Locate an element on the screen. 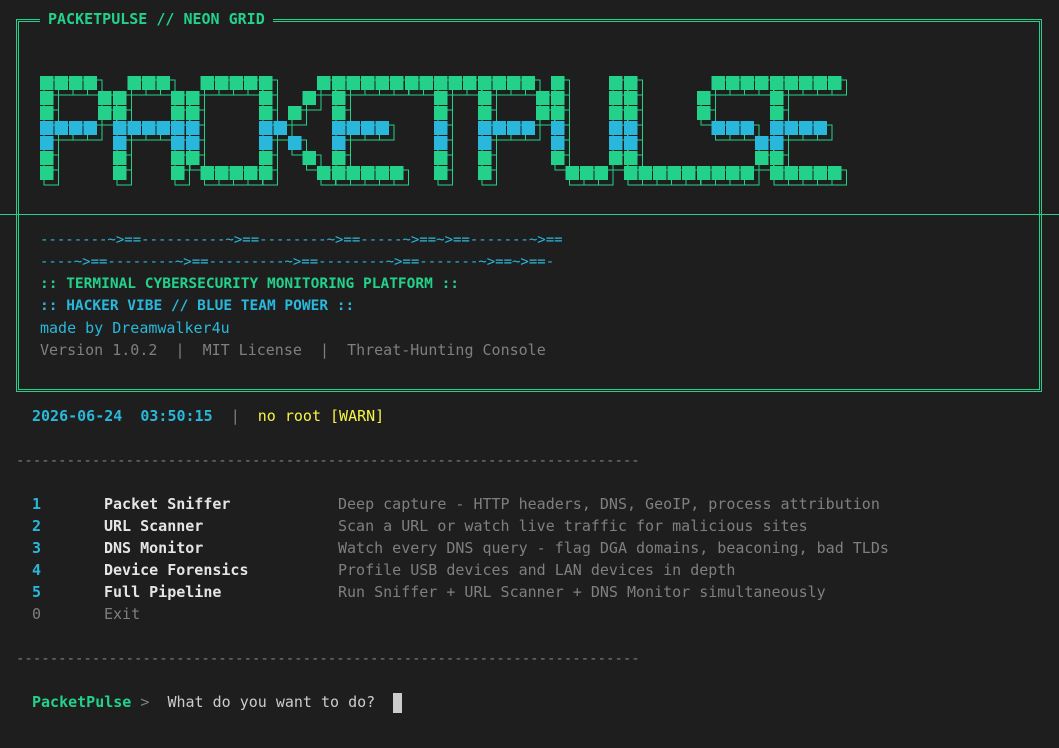  menu-label: Device Forensics is located at coordinates (176, 570).